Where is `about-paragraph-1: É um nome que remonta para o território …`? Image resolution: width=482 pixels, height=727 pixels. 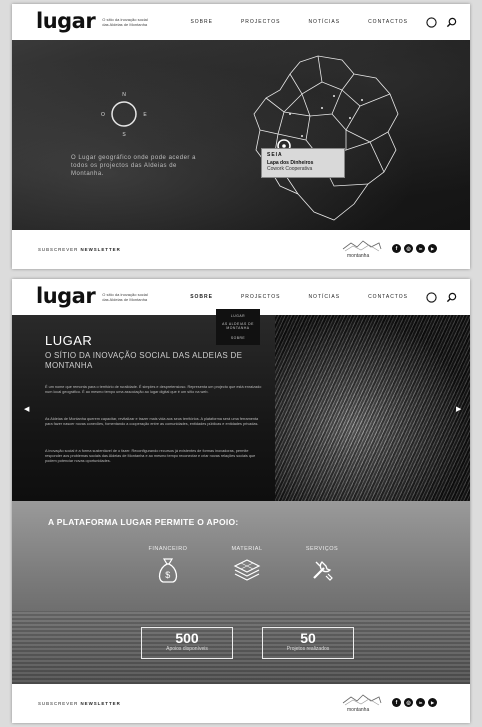 about-paragraph-1: É um nome que remonta para o território … is located at coordinates (153, 390).